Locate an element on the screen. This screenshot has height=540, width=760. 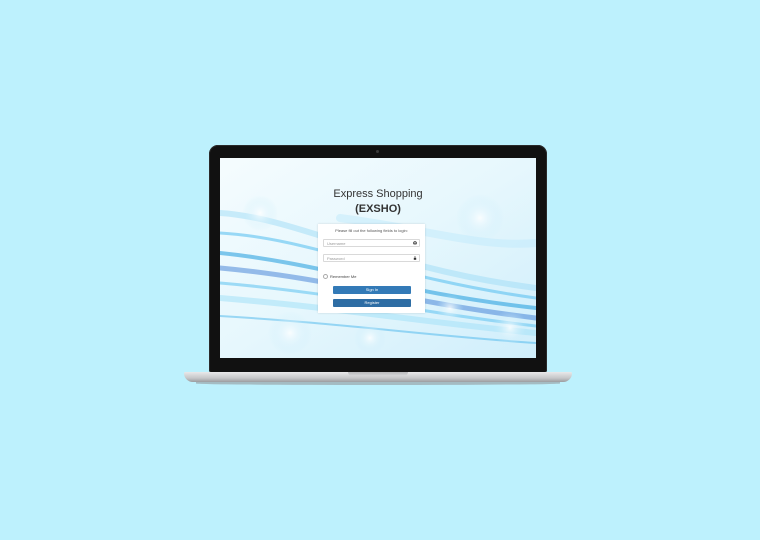
camera-icon is located at coordinates (377, 151).